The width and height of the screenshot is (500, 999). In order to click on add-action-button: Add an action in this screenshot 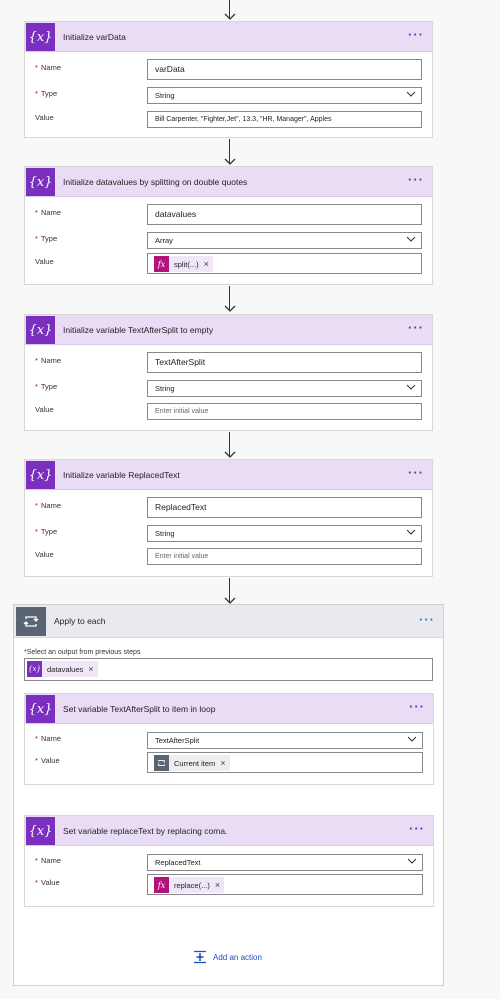, I will do `click(227, 957)`.